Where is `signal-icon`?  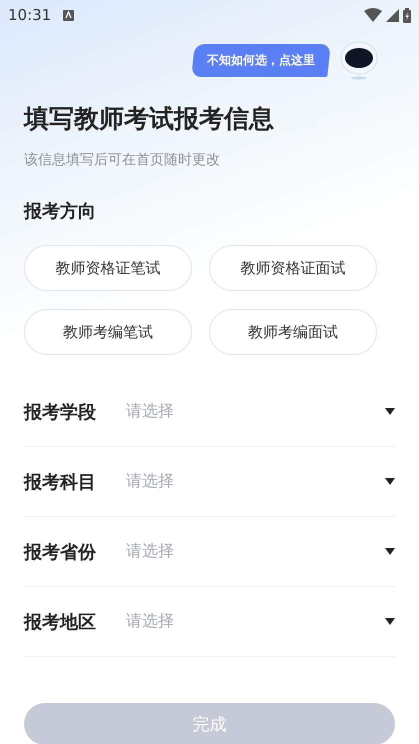
signal-icon is located at coordinates (392, 15).